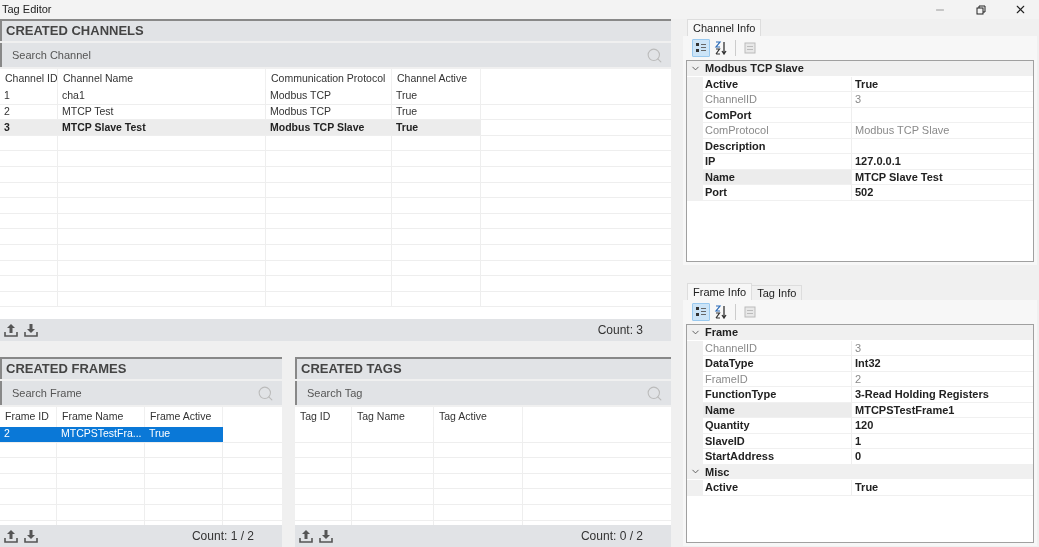  Describe the element at coordinates (471, 393) in the screenshot. I see `search-input: Search Tag` at that location.